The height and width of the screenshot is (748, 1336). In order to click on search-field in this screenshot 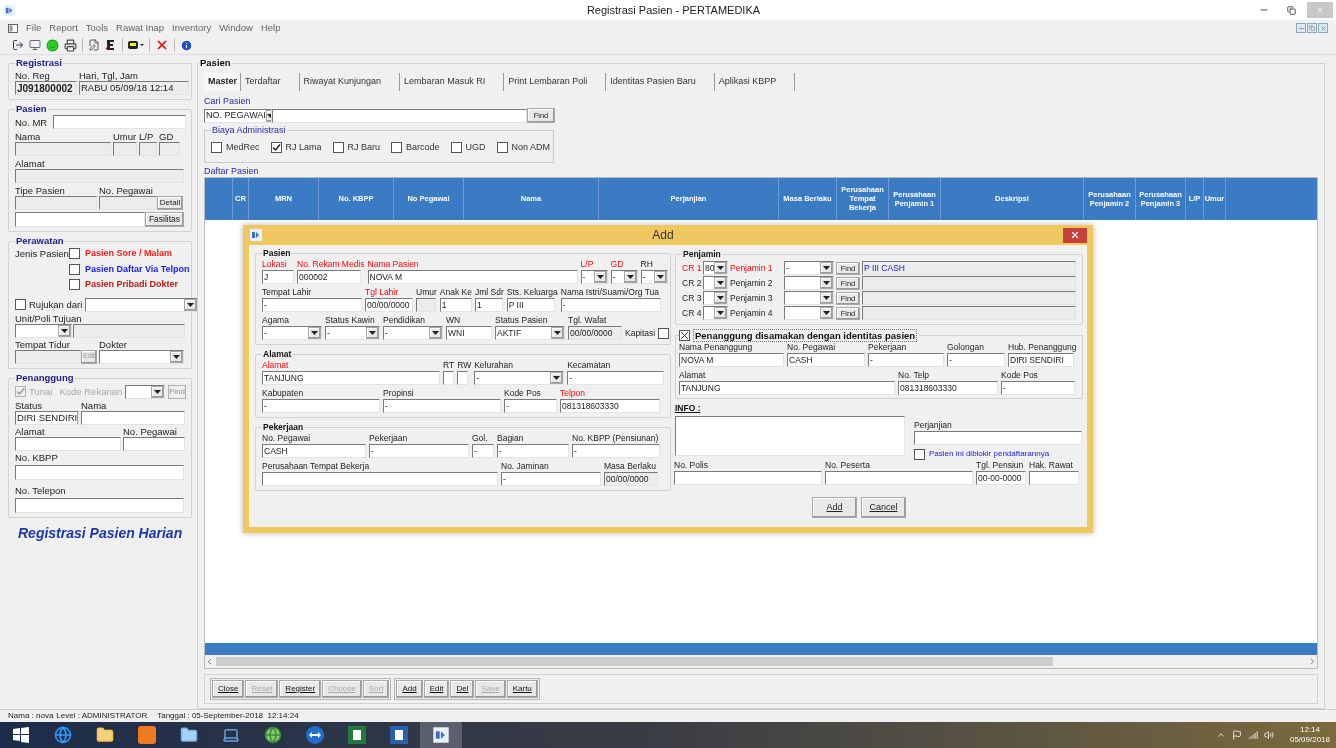, I will do `click(399, 115)`.